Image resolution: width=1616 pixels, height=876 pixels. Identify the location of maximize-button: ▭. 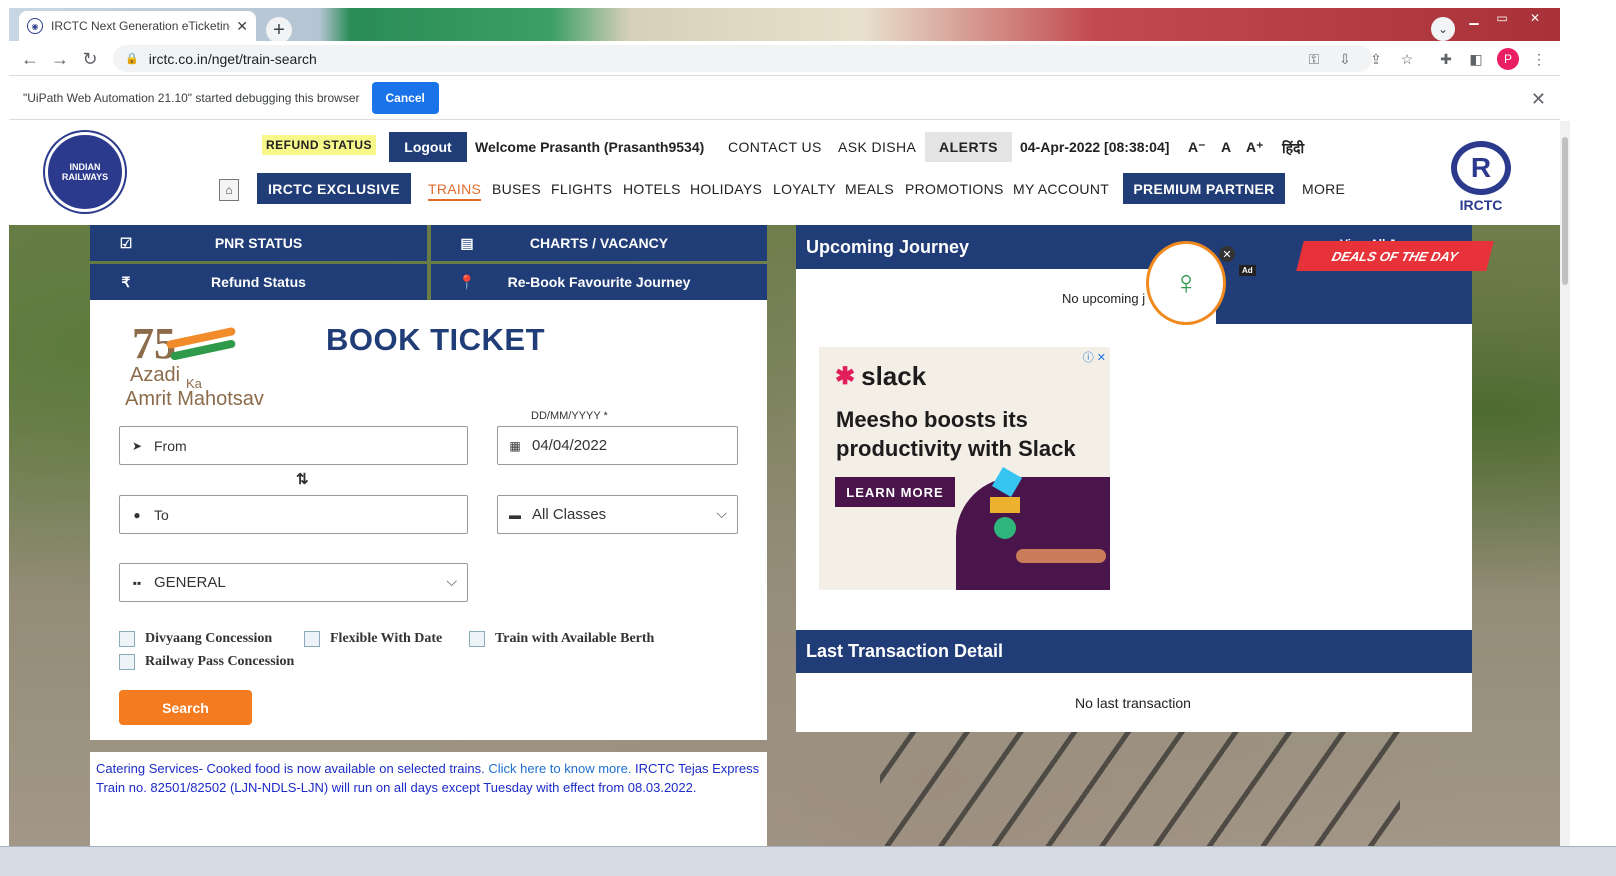
(1502, 18).